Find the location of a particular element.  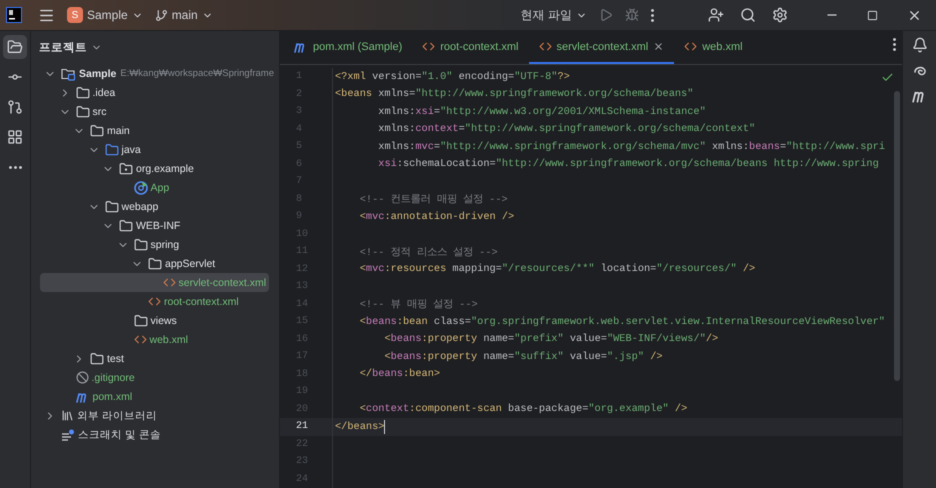

tree-item-label: .idea is located at coordinates (104, 92).